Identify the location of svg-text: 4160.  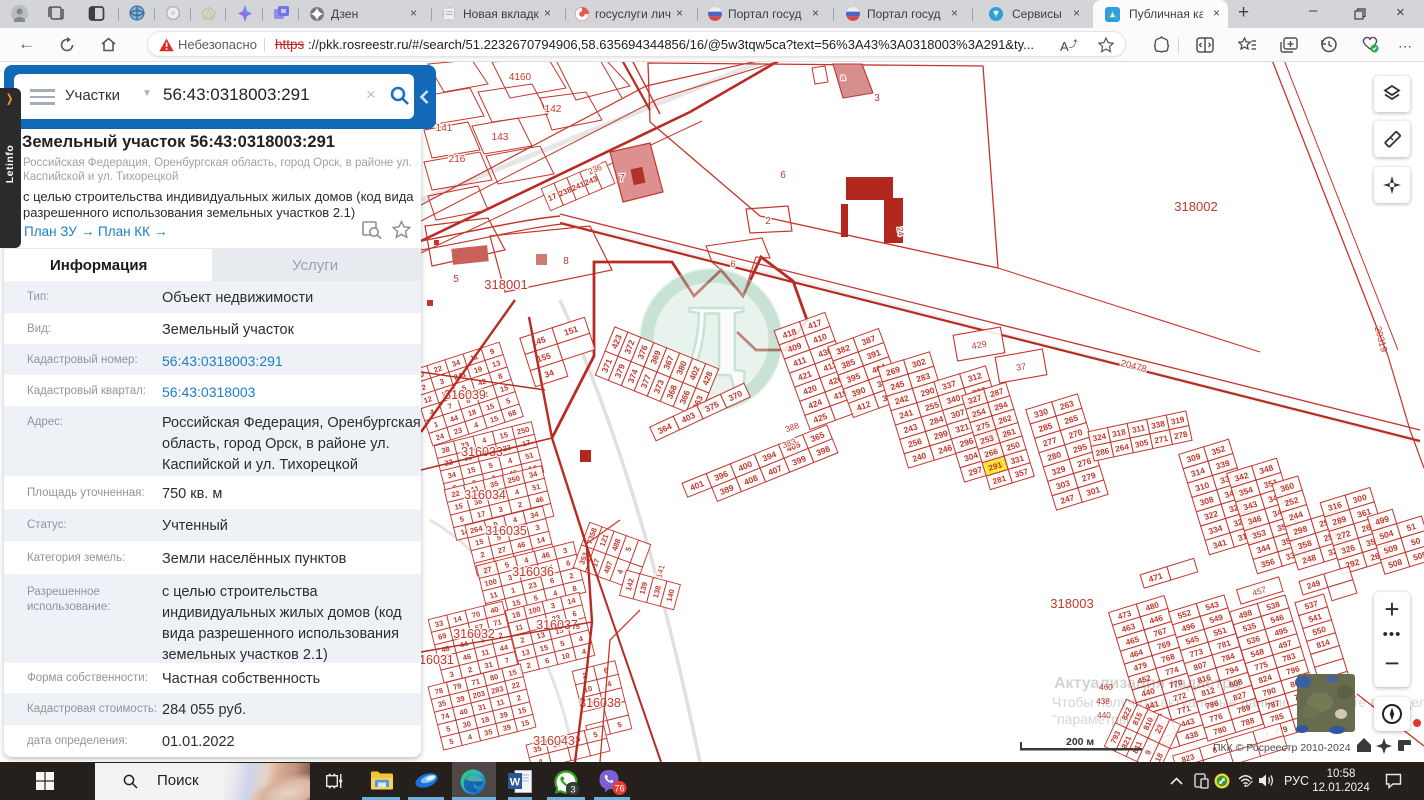
(520, 77).